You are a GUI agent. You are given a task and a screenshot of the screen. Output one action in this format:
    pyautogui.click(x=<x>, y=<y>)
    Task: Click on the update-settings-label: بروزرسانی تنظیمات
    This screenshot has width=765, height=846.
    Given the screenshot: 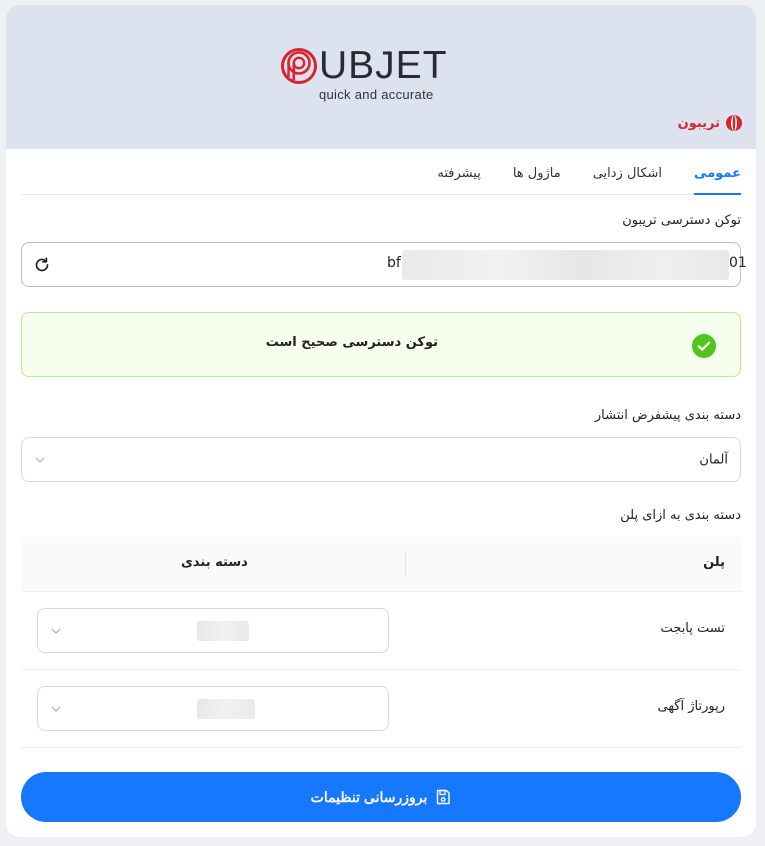 What is the action you would take?
    pyautogui.click(x=369, y=796)
    